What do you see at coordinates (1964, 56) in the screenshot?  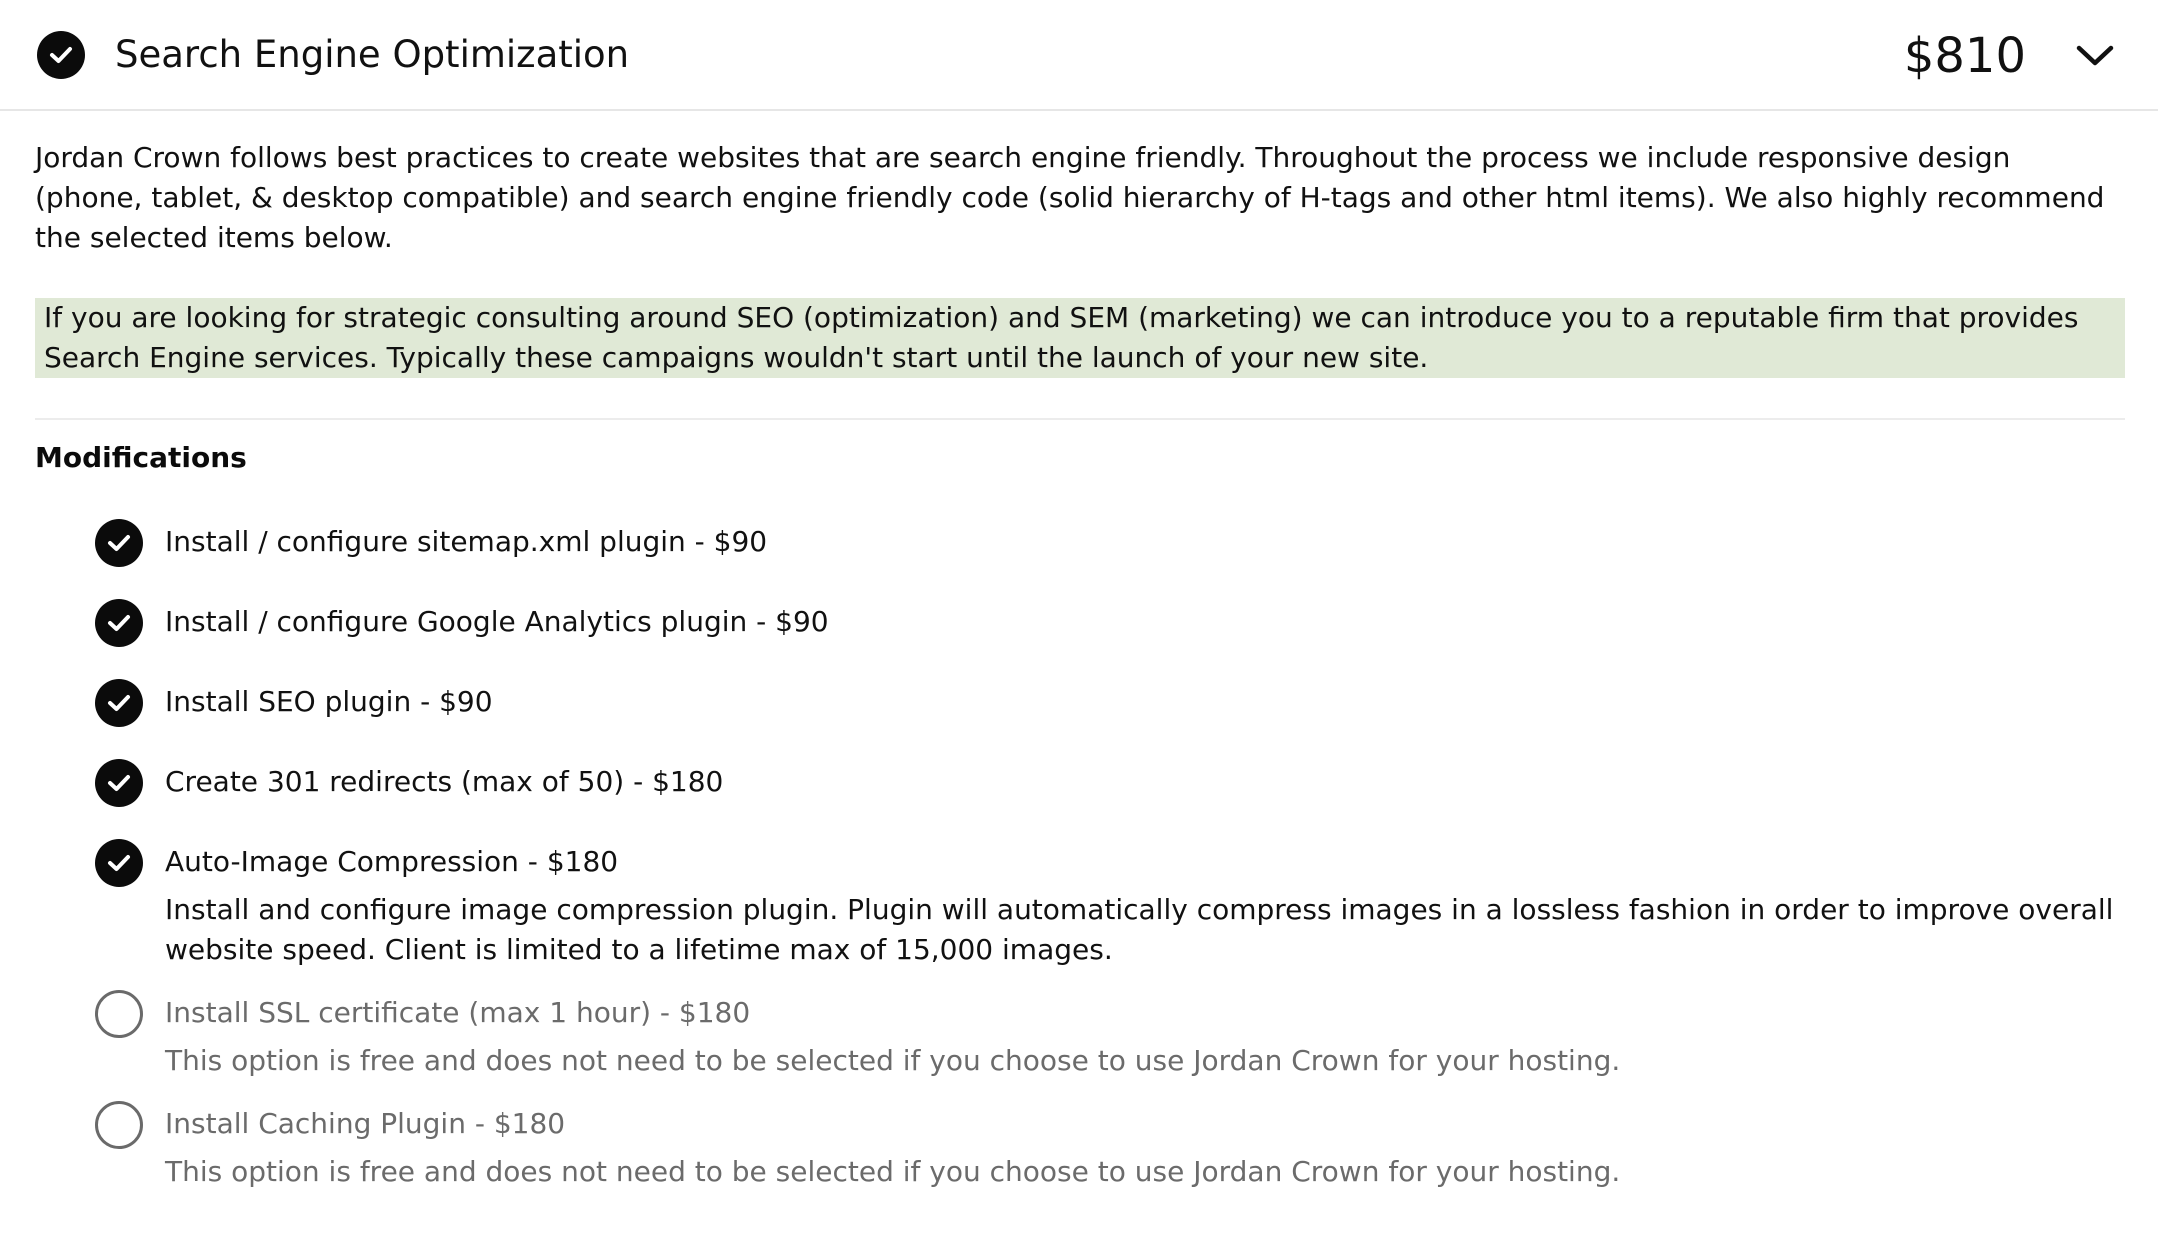 I see `section-price: $810` at bounding box center [1964, 56].